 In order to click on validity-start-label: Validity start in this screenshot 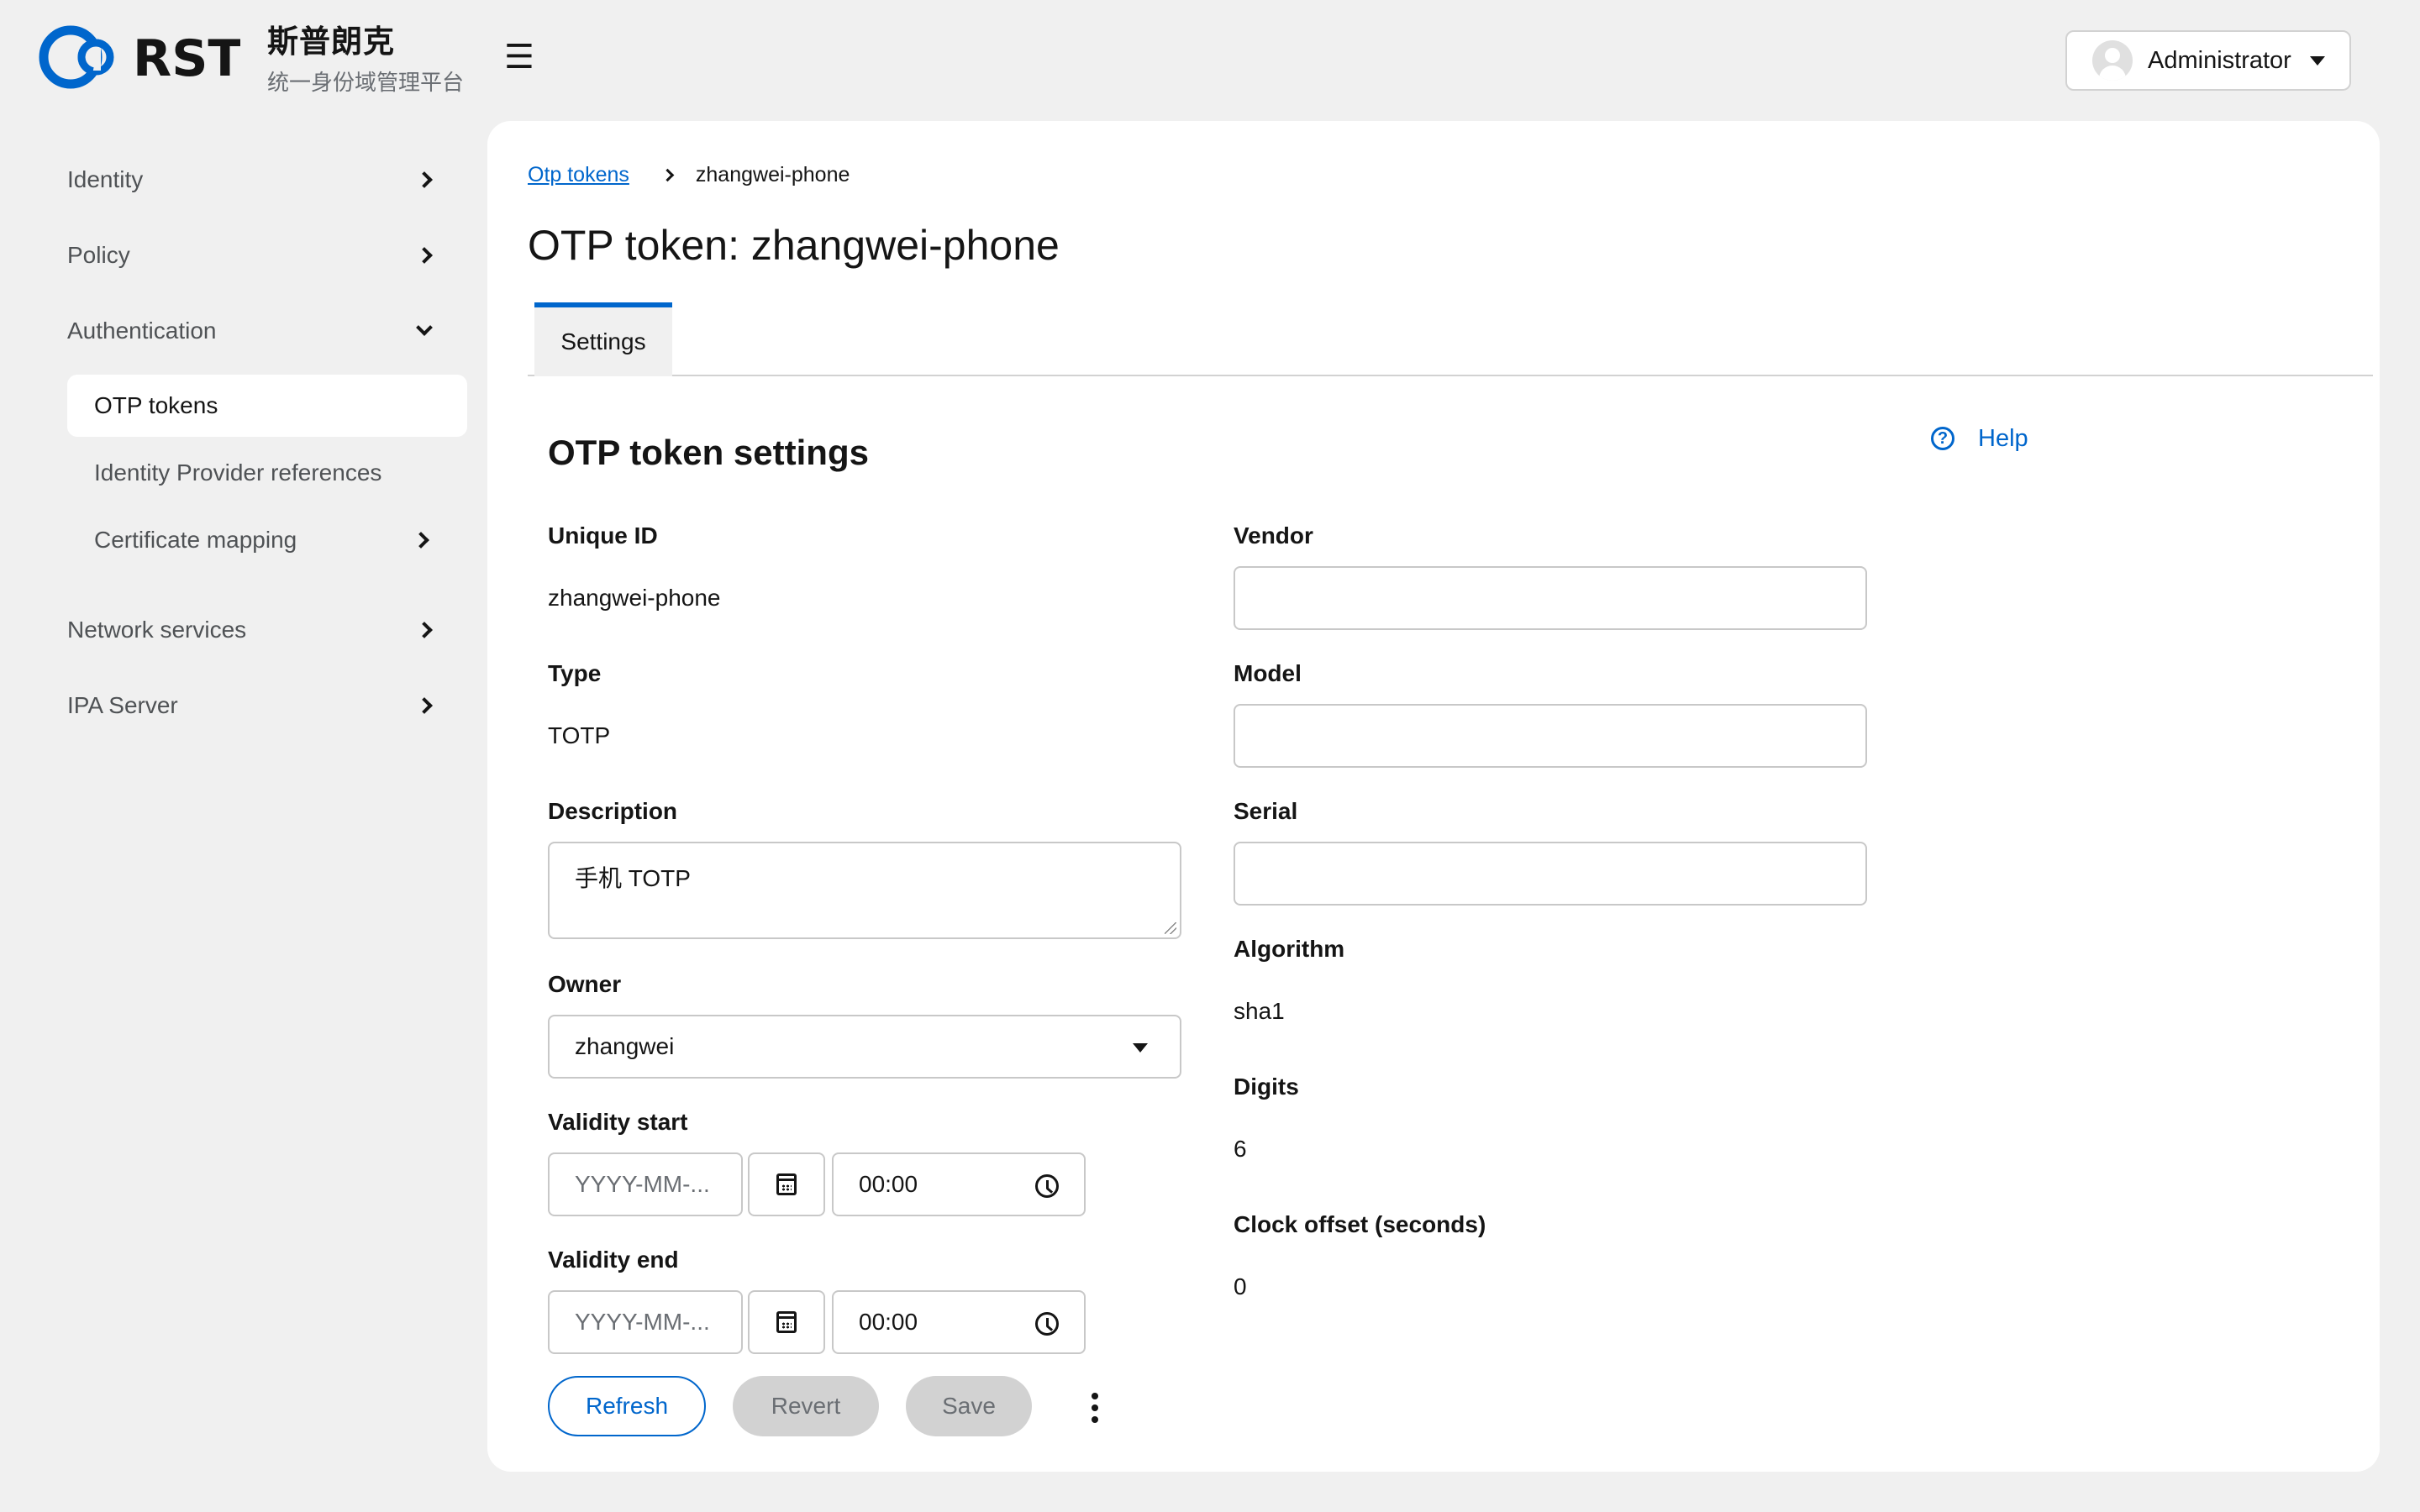, I will do `click(618, 1122)`.